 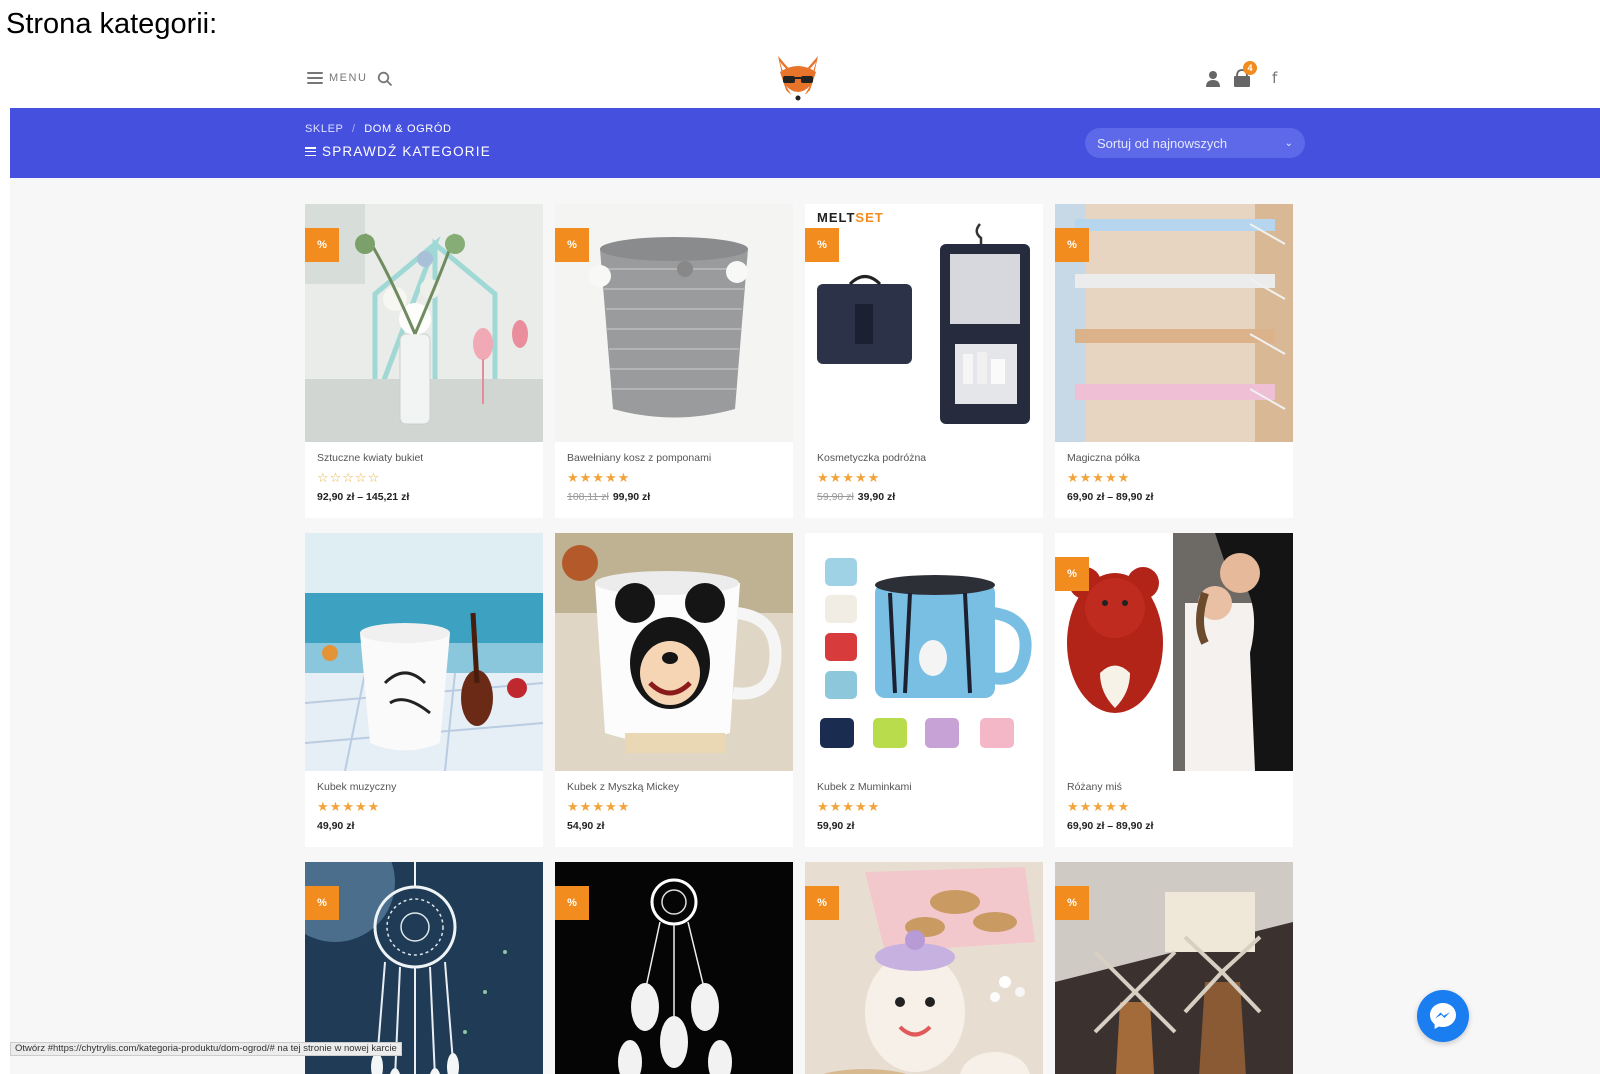 I want to click on product-card: Kubek z Myszką Mickey ★★★★★ 54,90 zł, so click(x=674, y=690).